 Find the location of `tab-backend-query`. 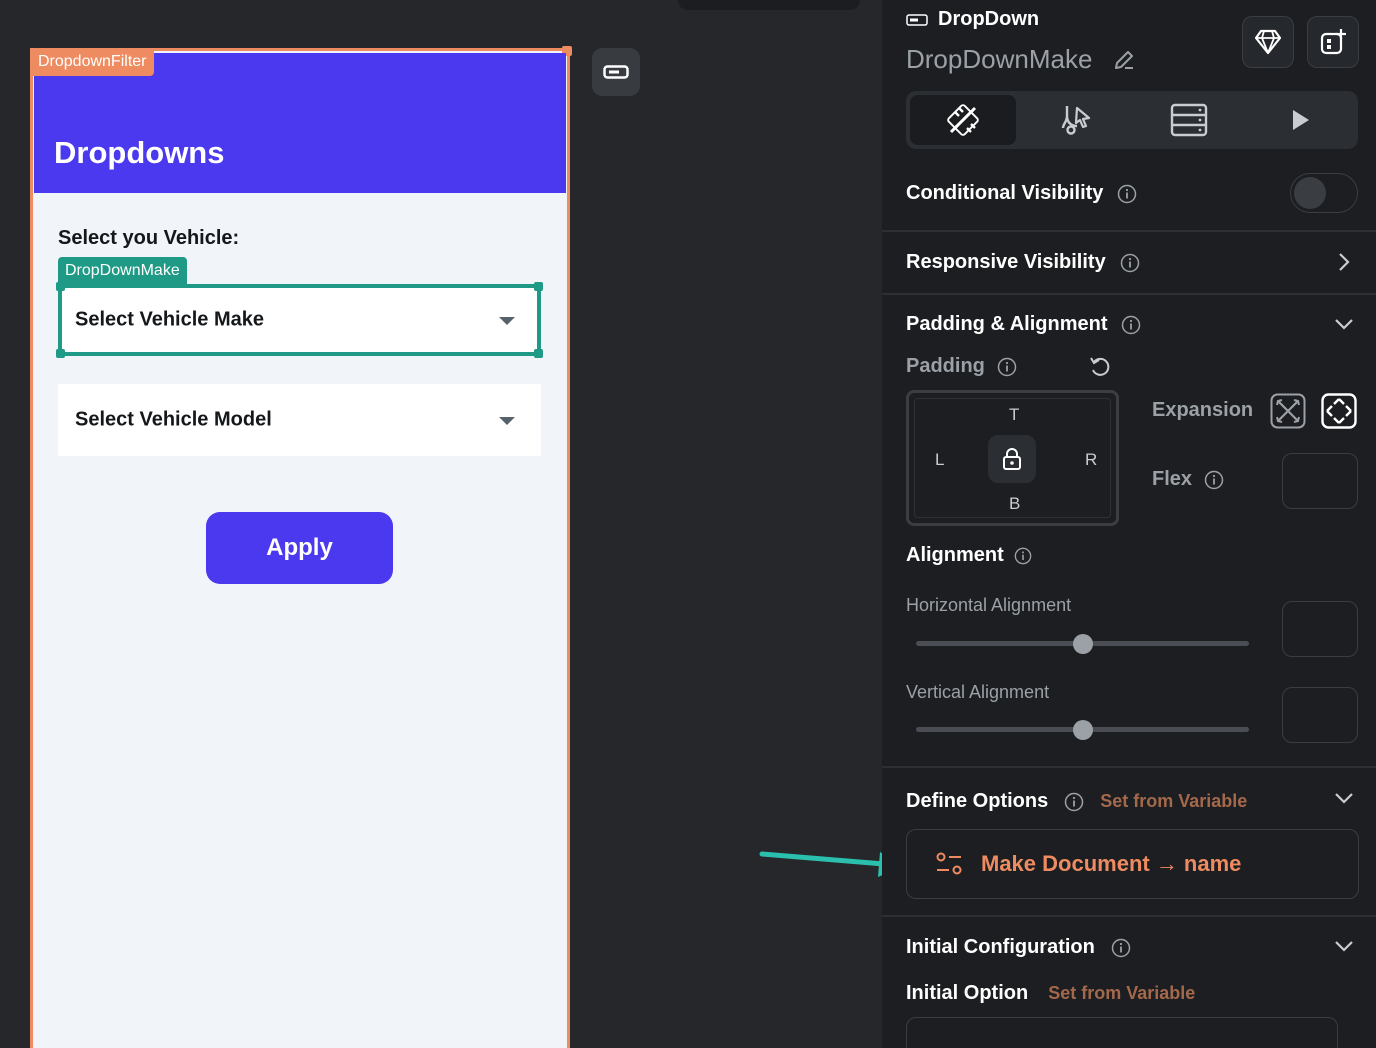

tab-backend-query is located at coordinates (1189, 120).